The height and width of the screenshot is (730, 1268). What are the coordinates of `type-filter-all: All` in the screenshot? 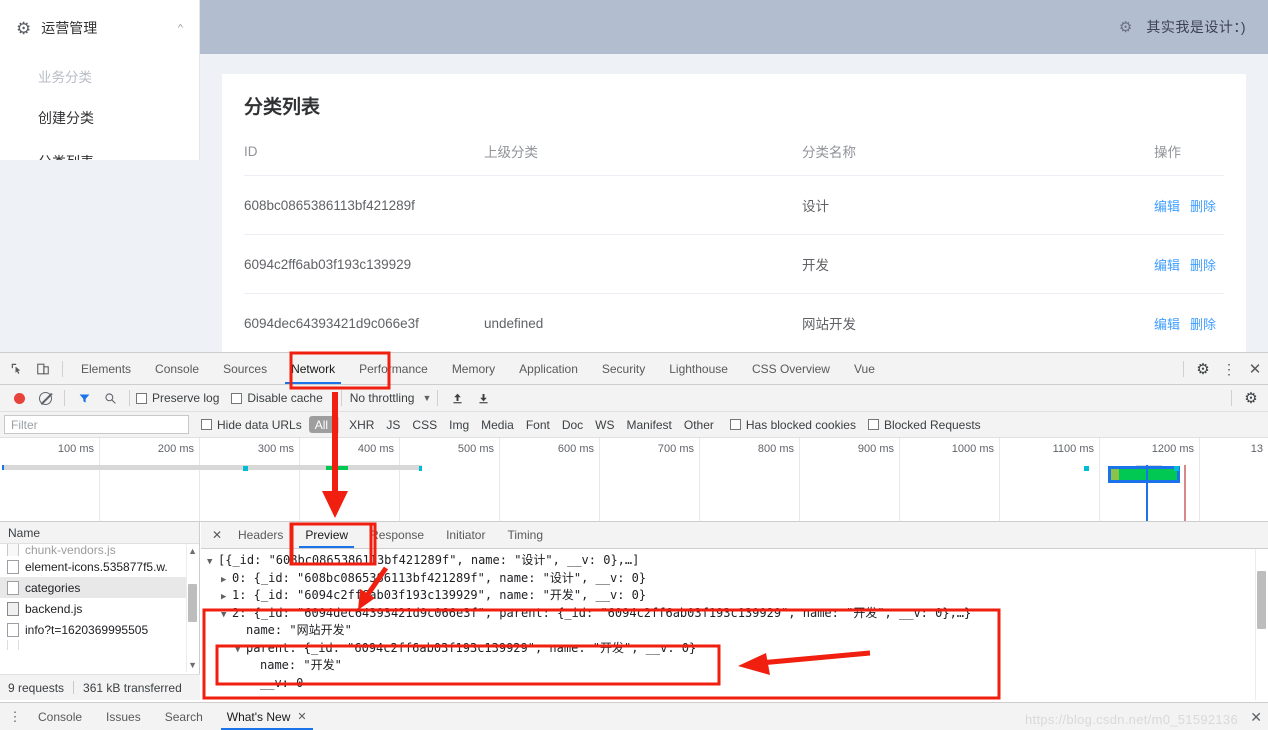 It's located at (321, 424).